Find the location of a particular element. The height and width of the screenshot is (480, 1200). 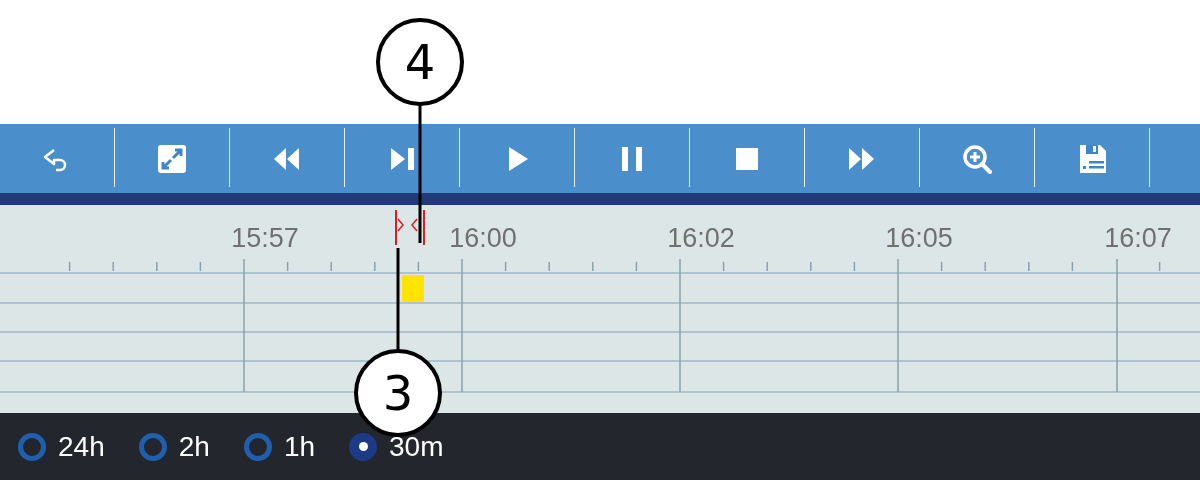

callout-number: 4 is located at coordinates (420, 62).